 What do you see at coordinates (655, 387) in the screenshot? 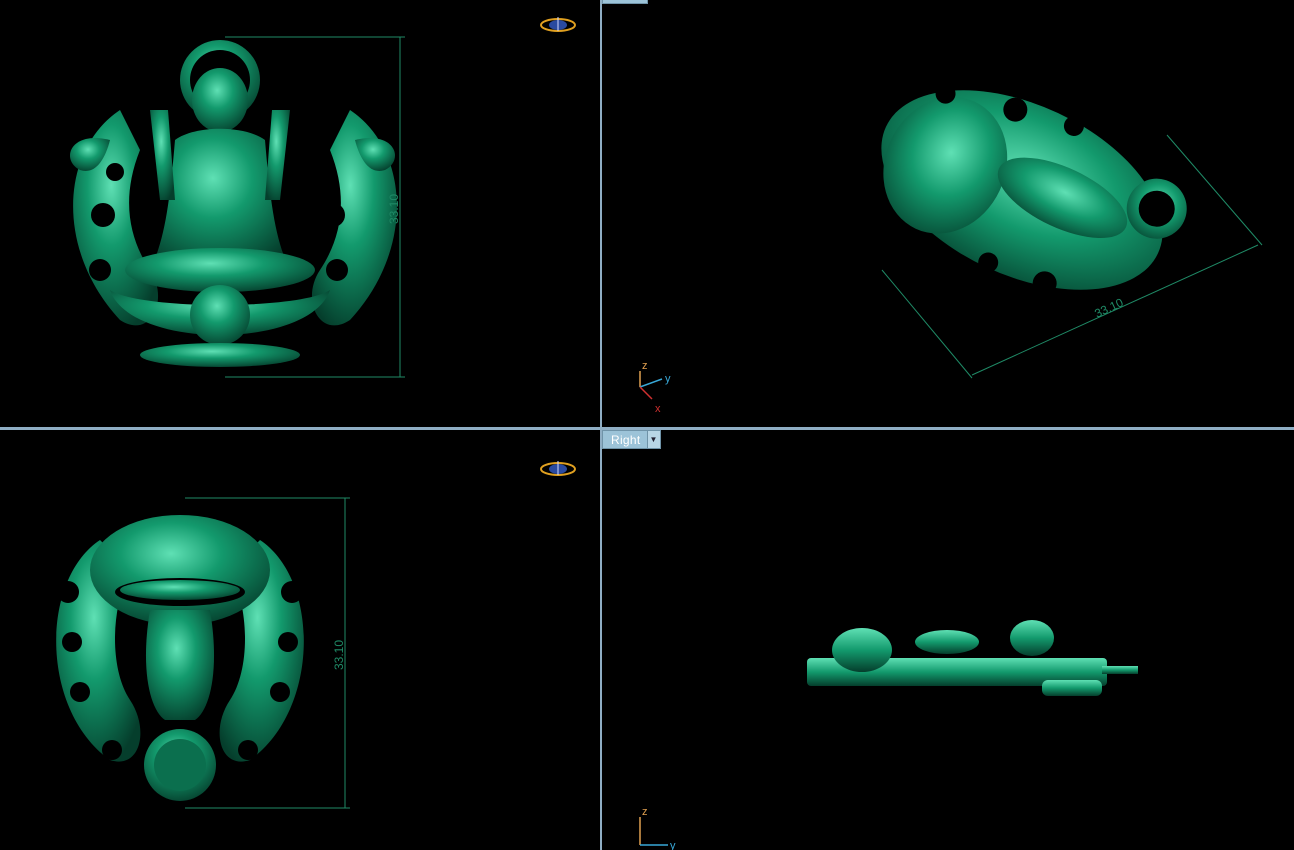
I see `axis-gizmo: z y x` at bounding box center [655, 387].